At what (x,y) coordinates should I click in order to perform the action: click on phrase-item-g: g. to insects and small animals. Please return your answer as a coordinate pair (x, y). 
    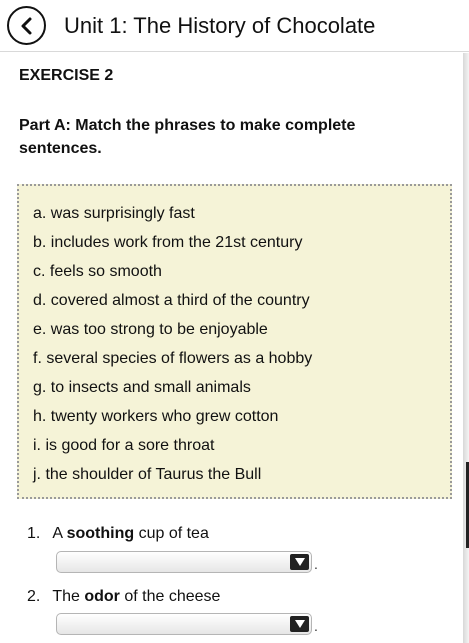
    Looking at the image, I should click on (142, 387).